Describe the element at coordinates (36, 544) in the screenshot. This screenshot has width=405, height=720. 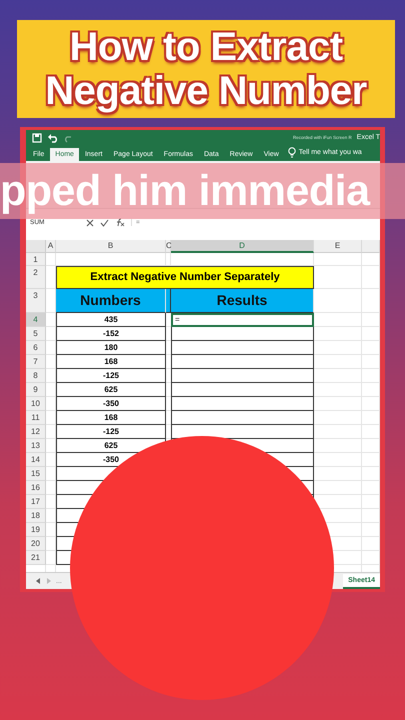
I see `row-header: 20` at that location.